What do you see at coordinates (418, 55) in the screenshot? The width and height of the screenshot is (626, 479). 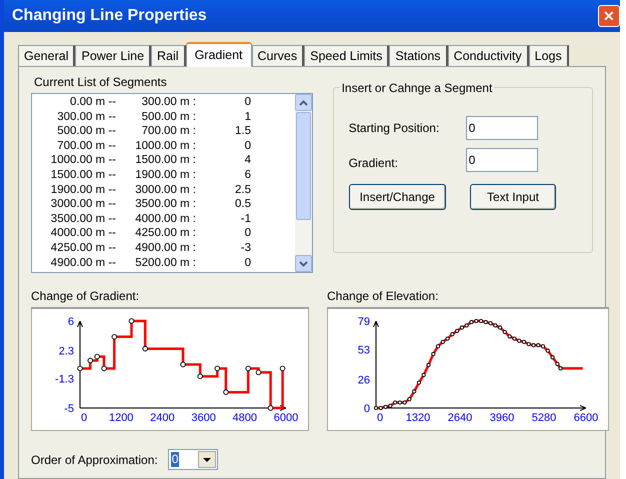 I see `tab: Stations` at bounding box center [418, 55].